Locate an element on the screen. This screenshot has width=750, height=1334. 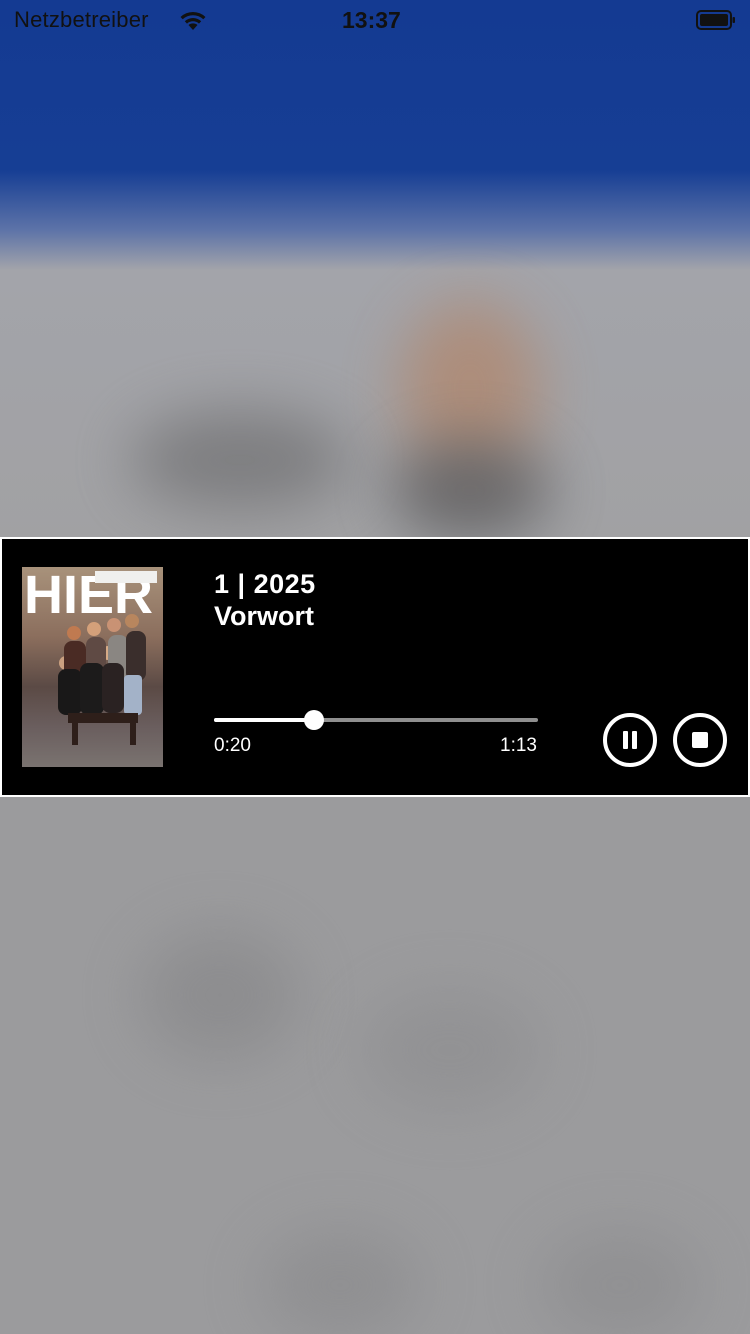
status-time: 13:37 is located at coordinates (371, 20).